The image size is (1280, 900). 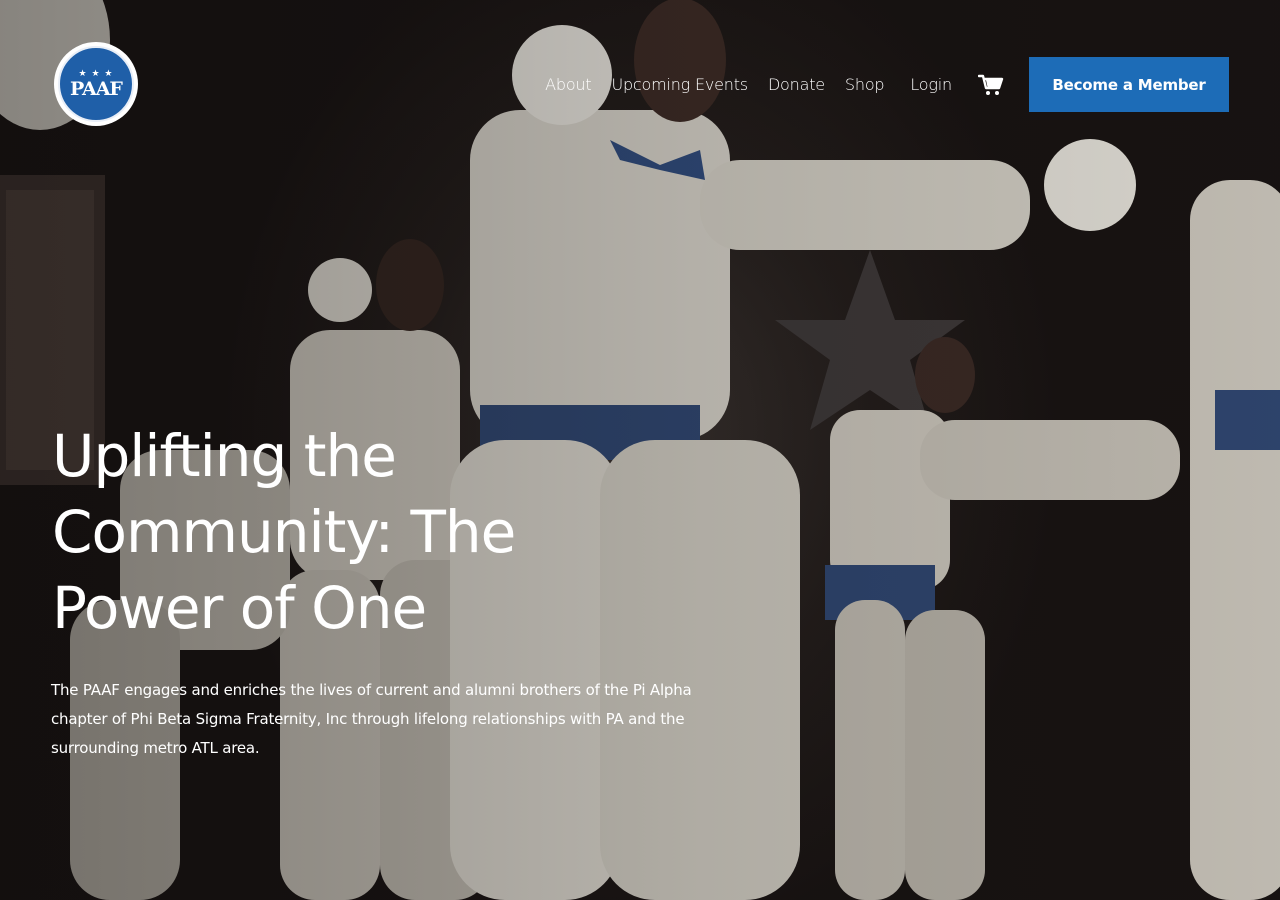 I want to click on shopping-cart-icon, so click(x=991, y=85).